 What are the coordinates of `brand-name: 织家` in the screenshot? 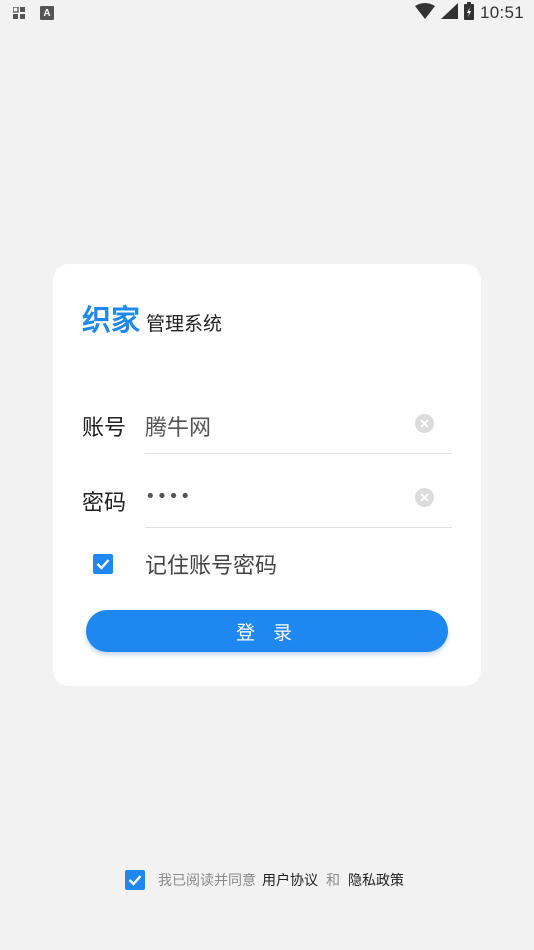 It's located at (111, 320).